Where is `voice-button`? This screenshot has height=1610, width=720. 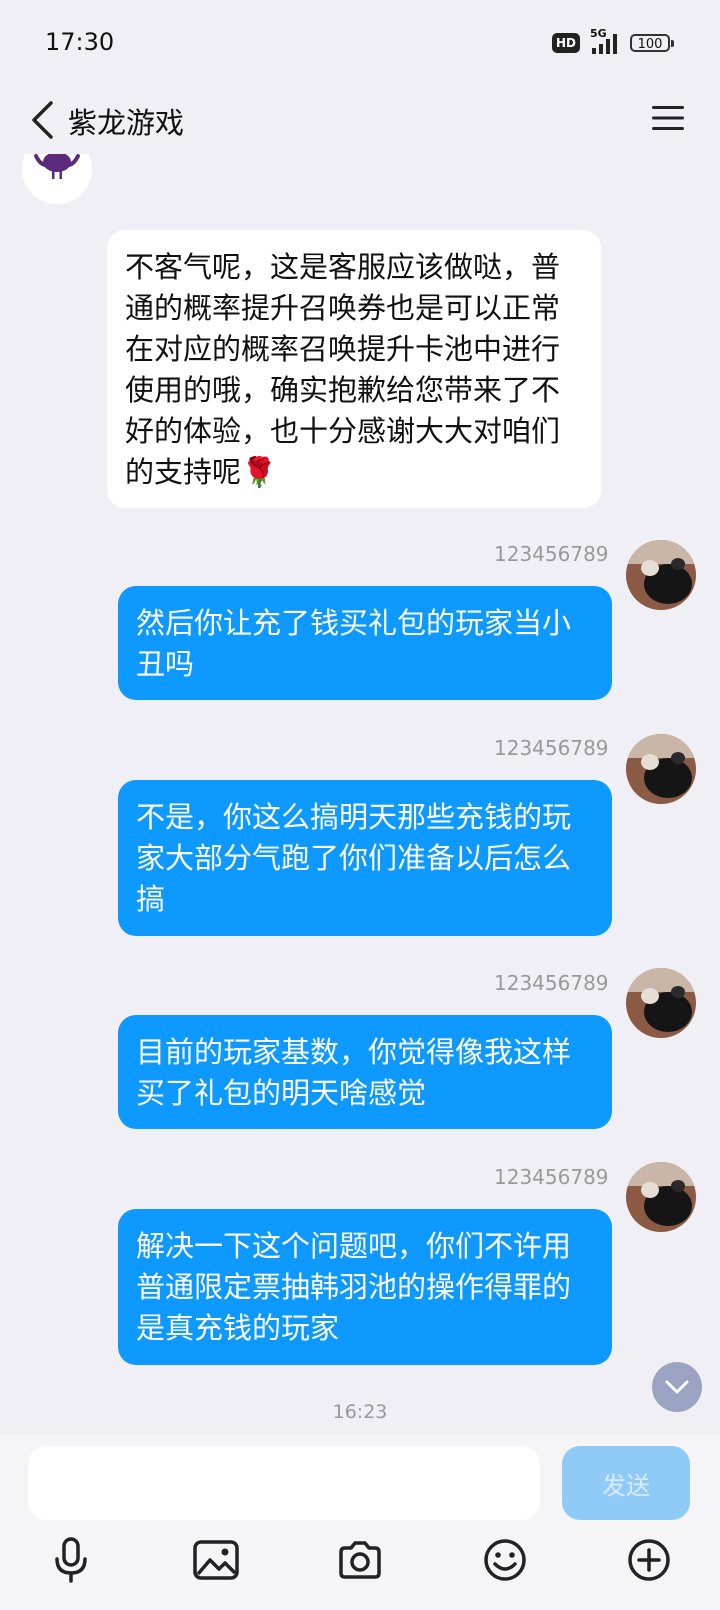
voice-button is located at coordinates (71, 1560).